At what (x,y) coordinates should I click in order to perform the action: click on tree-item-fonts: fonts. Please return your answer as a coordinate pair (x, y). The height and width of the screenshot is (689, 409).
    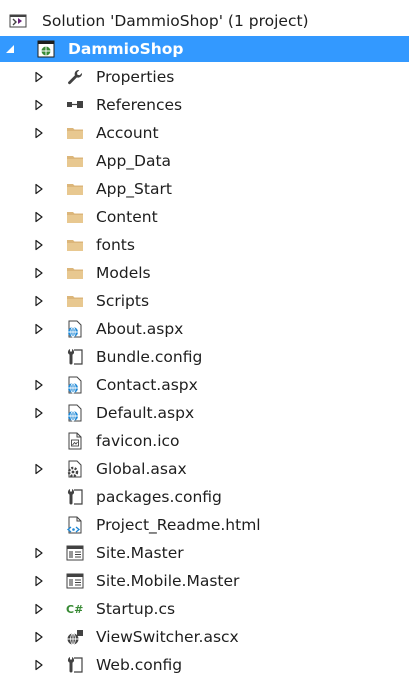
    Looking at the image, I should click on (204, 245).